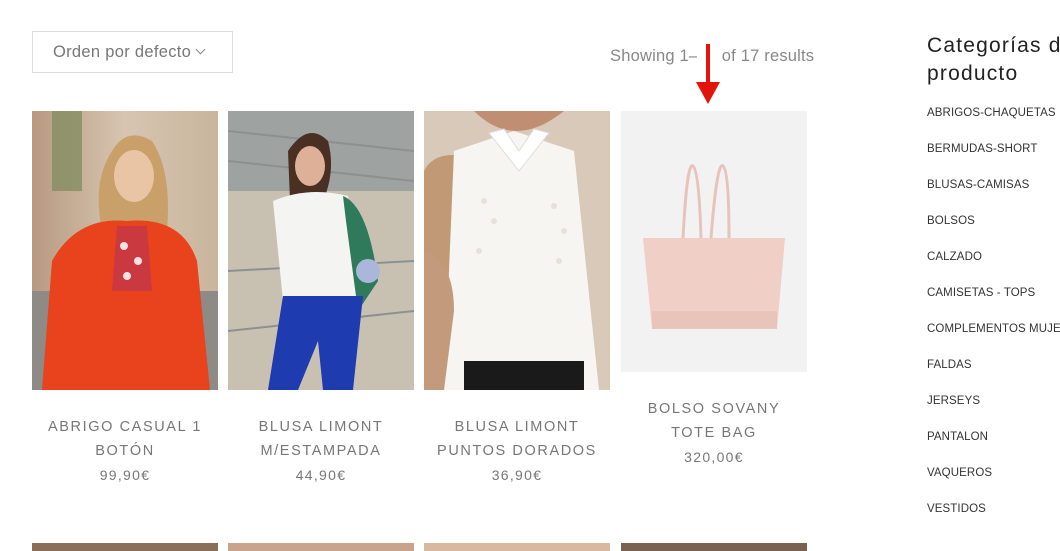  What do you see at coordinates (982, 149) in the screenshot?
I see `category-link: BERMUDAS-SHORT` at bounding box center [982, 149].